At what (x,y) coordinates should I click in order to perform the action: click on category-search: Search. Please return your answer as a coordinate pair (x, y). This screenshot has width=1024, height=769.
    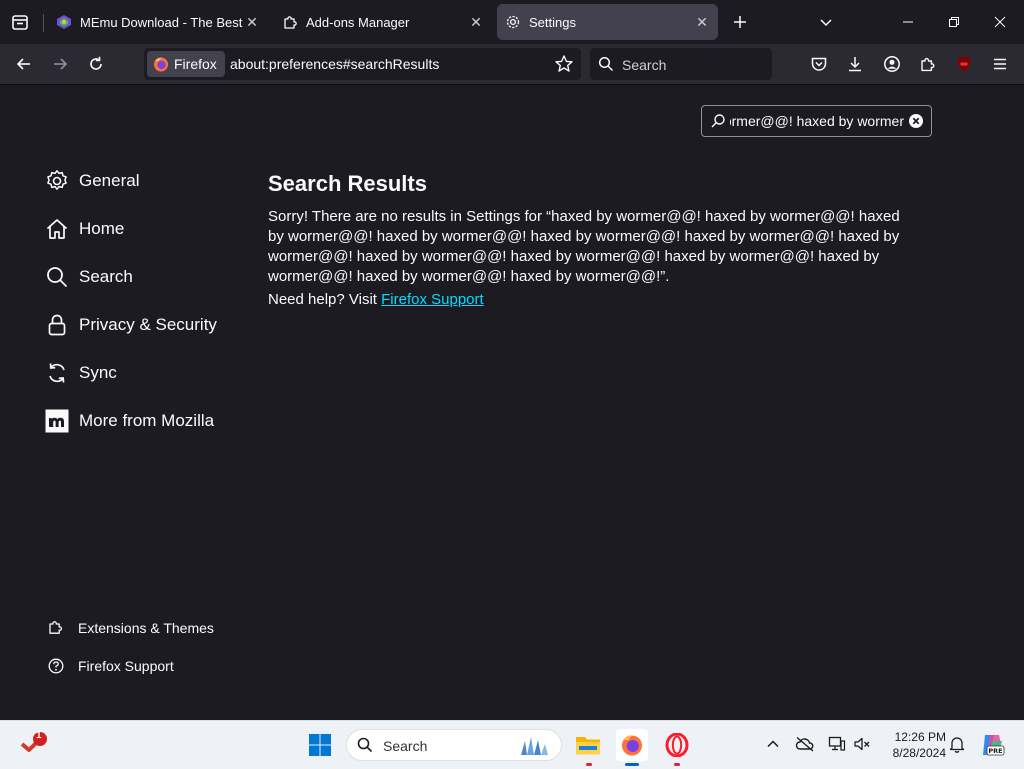
    Looking at the image, I should click on (89, 277).